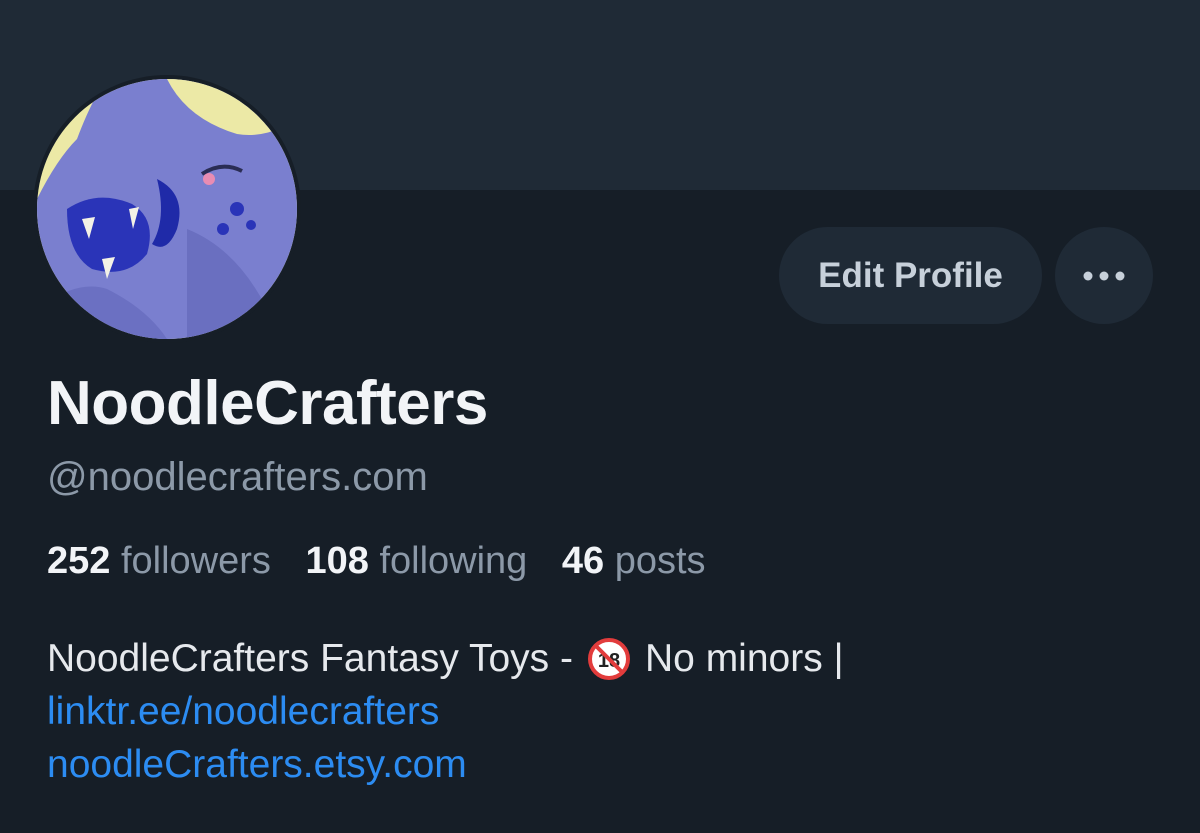 The image size is (1200, 833). What do you see at coordinates (337, 561) in the screenshot?
I see `following-count: 108` at bounding box center [337, 561].